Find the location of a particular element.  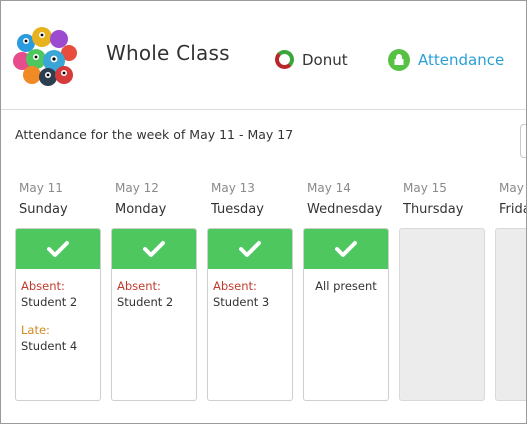

class-monsters-logo is located at coordinates (45, 56).